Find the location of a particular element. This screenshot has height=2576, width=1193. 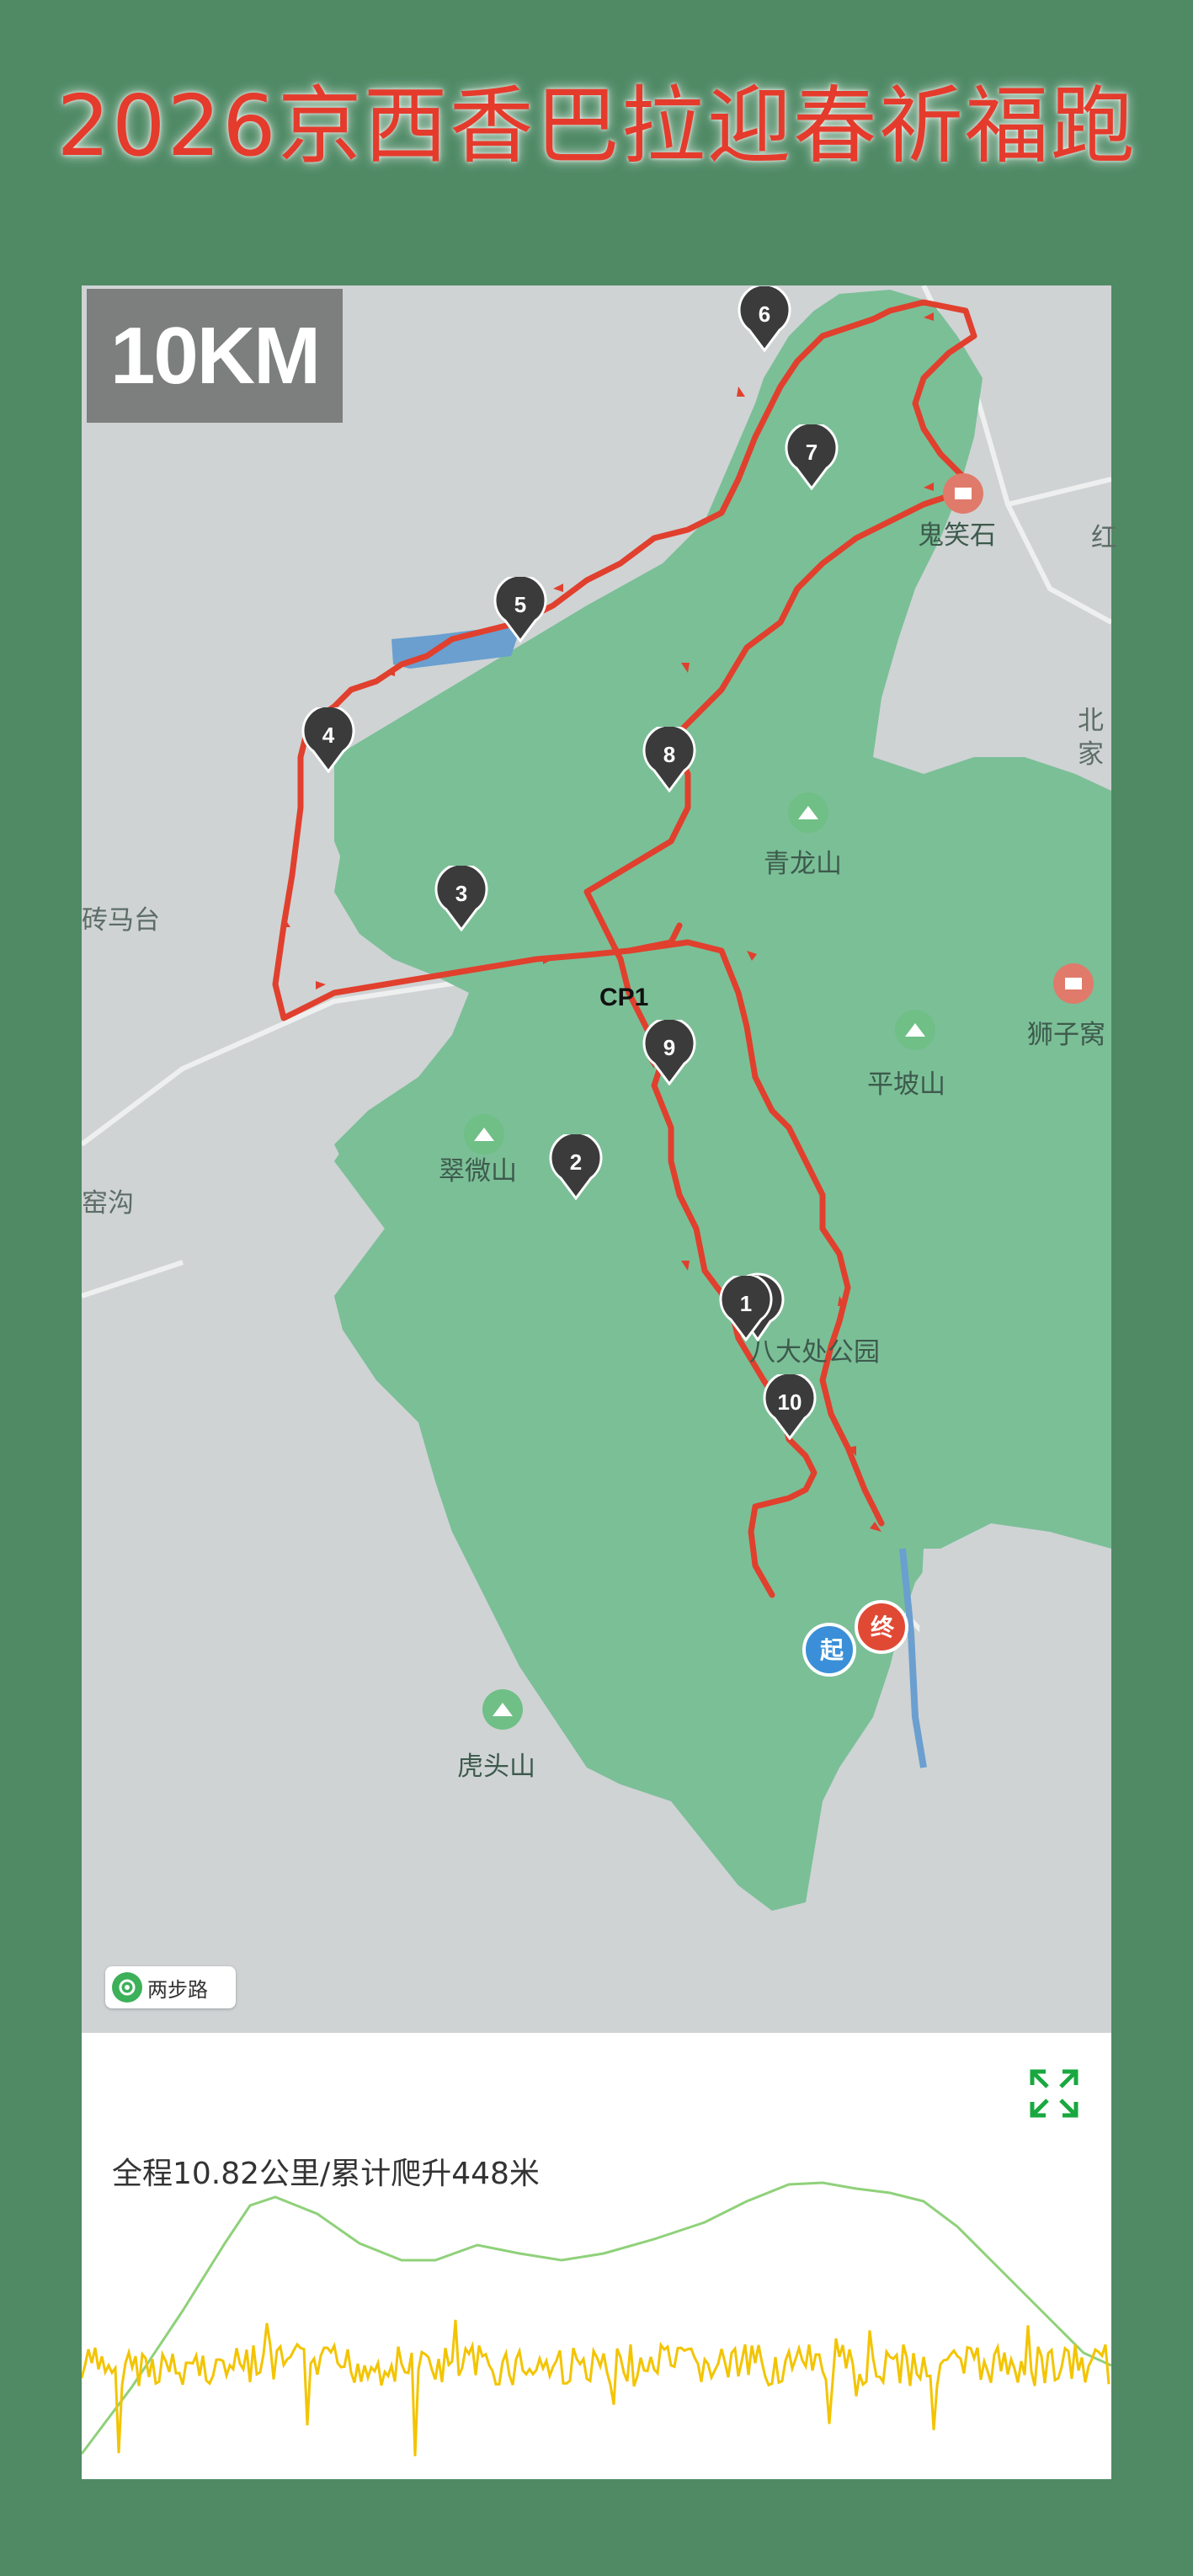

waypoint-number: 3 is located at coordinates (462, 893).